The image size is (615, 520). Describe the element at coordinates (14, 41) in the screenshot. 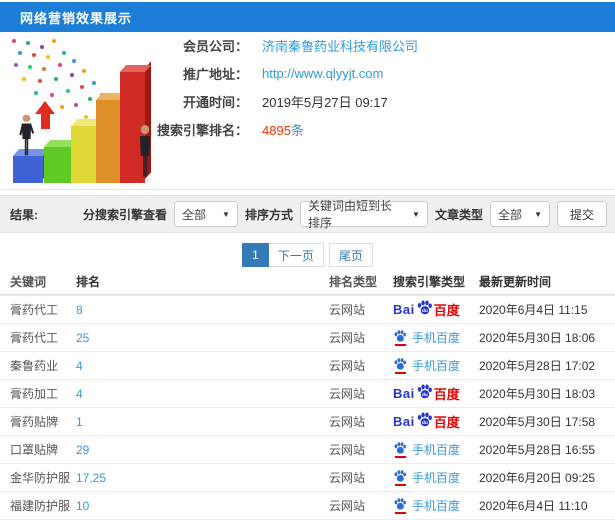

I see `confetti-decoration` at that location.